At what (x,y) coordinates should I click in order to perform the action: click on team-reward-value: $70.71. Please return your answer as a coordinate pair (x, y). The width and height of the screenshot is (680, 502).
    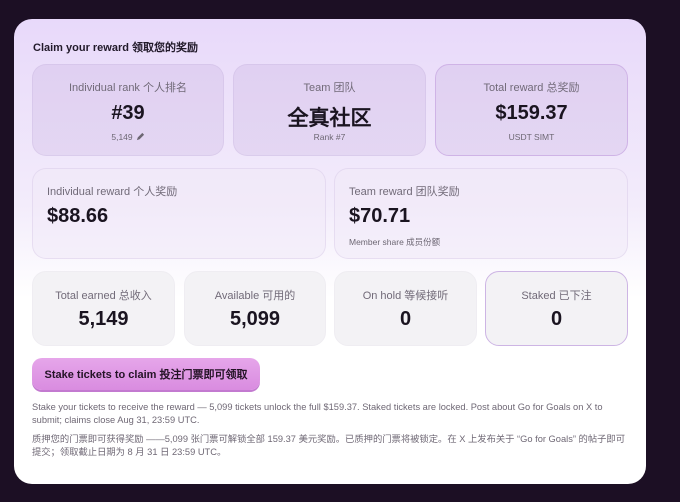
    Looking at the image, I should click on (380, 216).